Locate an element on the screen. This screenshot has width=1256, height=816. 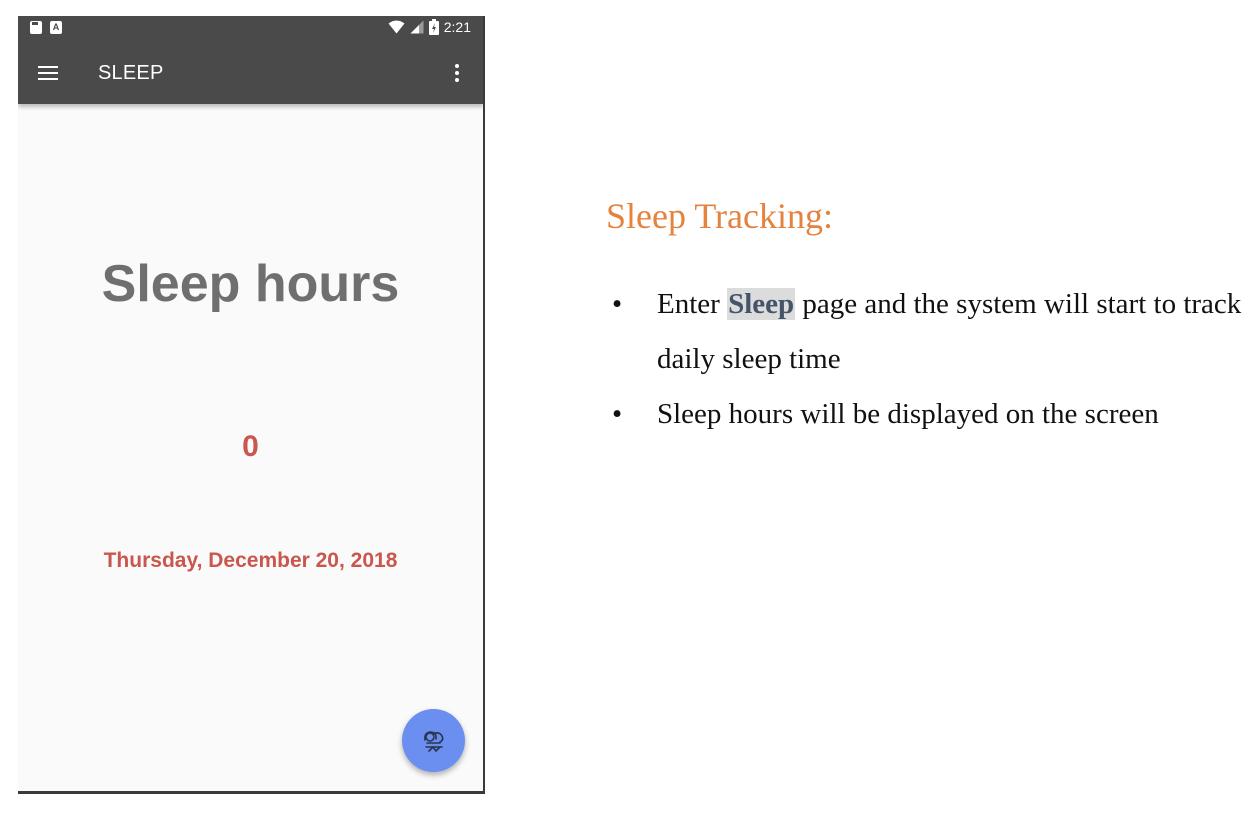
sleep-hours-value: 0 is located at coordinates (250, 446).